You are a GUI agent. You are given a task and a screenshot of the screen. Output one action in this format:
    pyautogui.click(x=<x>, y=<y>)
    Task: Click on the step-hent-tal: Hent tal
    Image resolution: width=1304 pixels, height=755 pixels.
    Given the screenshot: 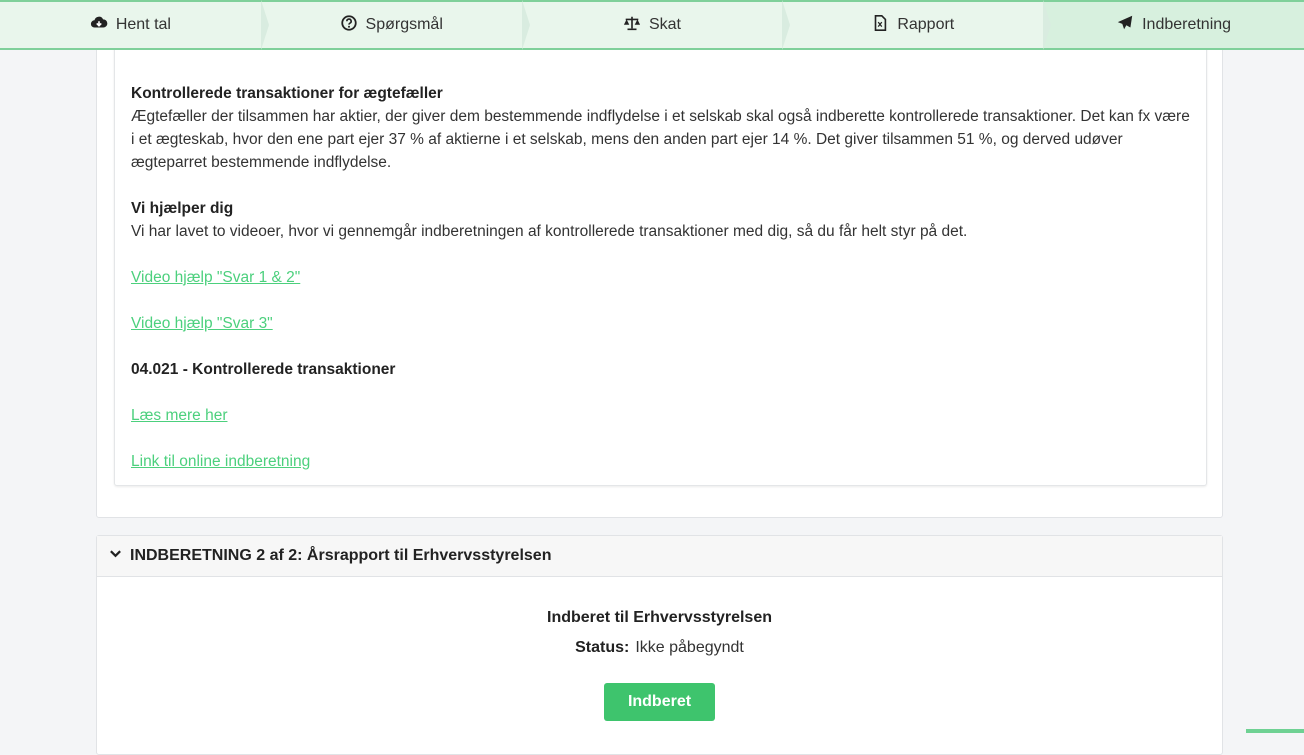 What is the action you would take?
    pyautogui.click(x=134, y=25)
    